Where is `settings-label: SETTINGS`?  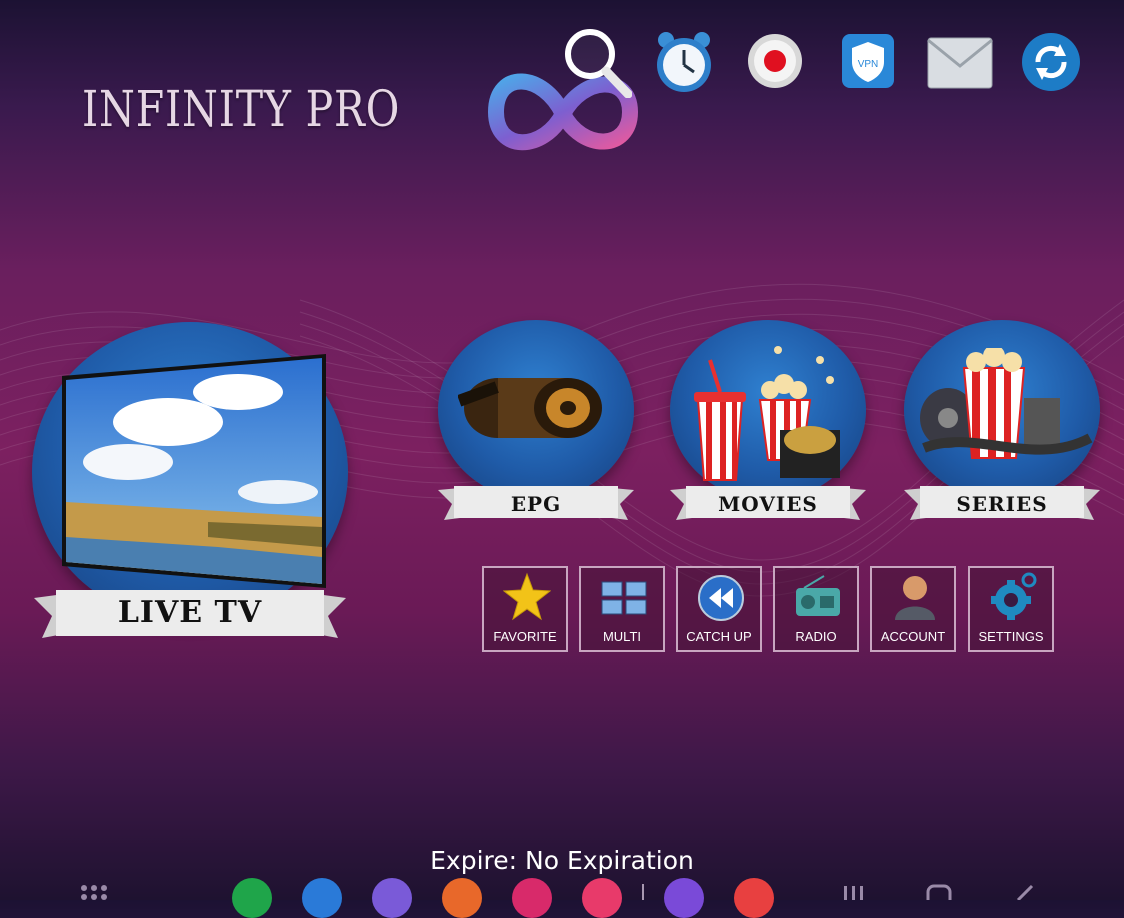
settings-label: SETTINGS is located at coordinates (1011, 636).